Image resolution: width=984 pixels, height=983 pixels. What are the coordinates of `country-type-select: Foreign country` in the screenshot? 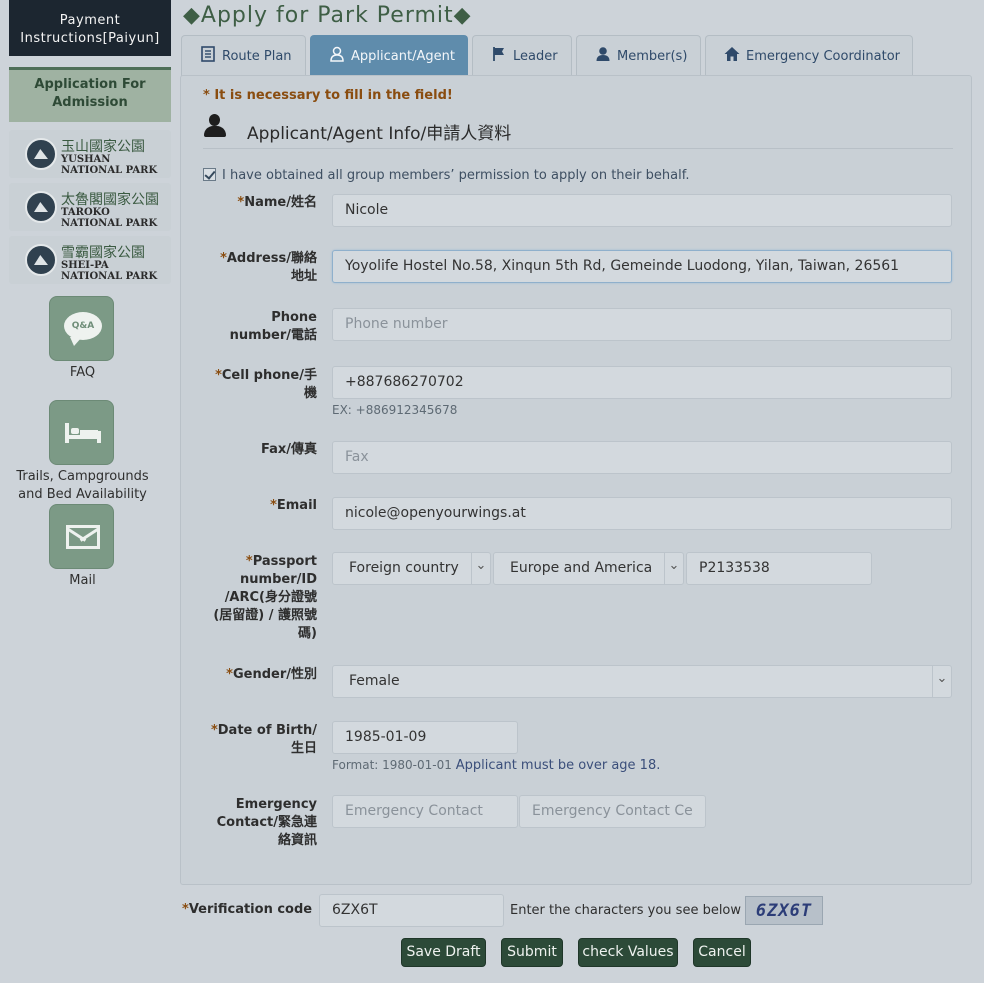 It's located at (411, 568).